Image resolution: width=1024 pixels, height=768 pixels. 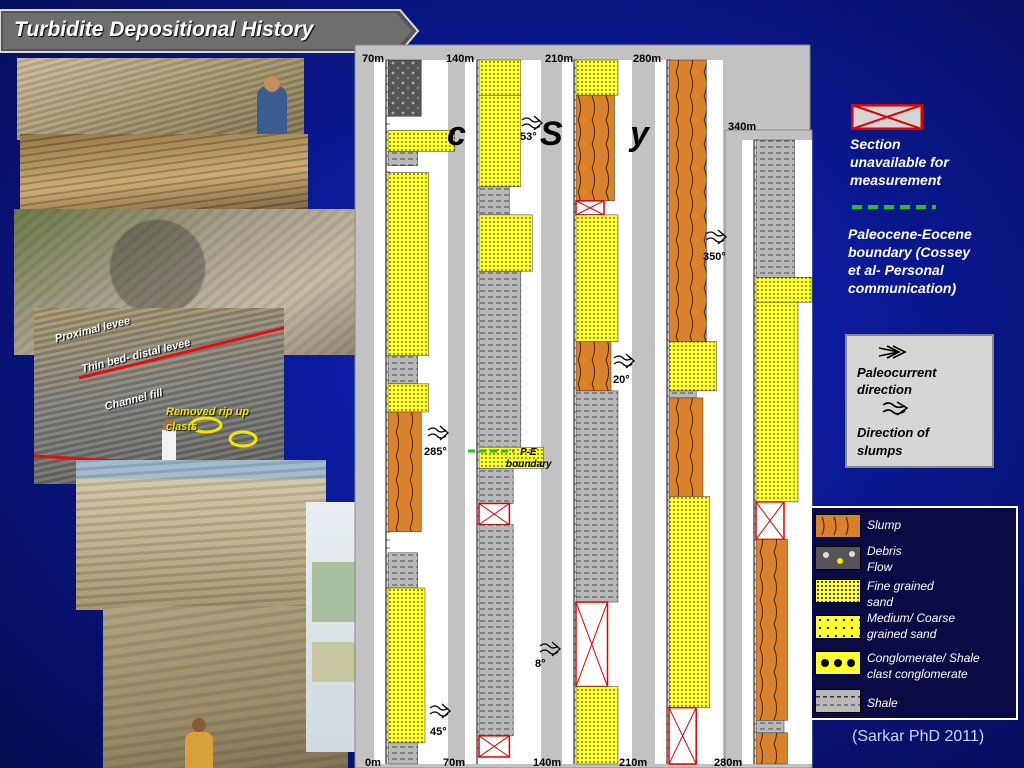 I want to click on paleocurrent-label-1: Paleocurrent, so click(x=897, y=372).